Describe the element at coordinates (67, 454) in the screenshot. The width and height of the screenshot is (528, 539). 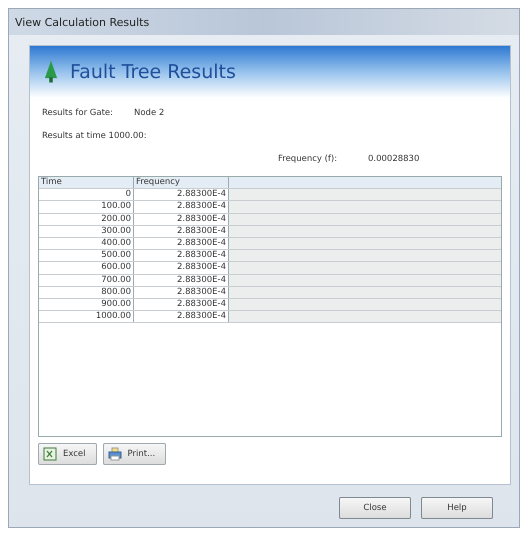
I see `excel-button: Excel` at that location.